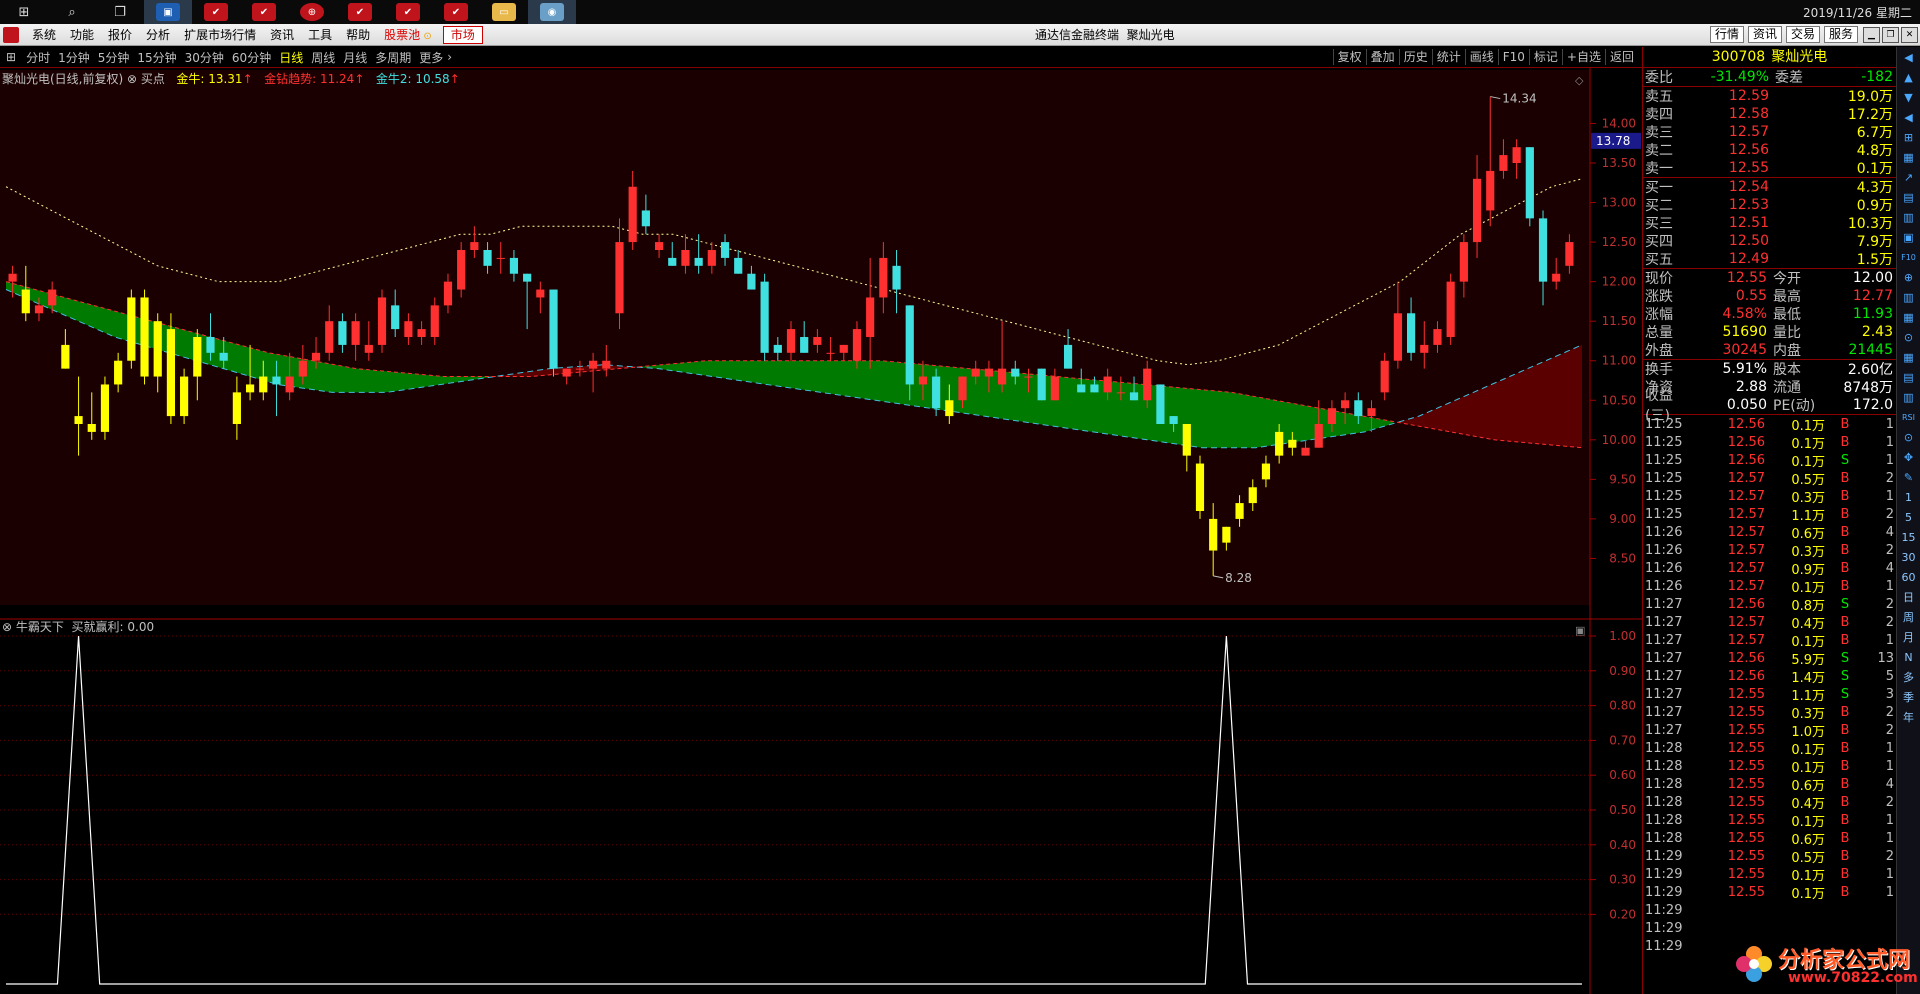 This screenshot has width=1920, height=994. I want to click on toolstrip-icon: ✎, so click(1909, 478).